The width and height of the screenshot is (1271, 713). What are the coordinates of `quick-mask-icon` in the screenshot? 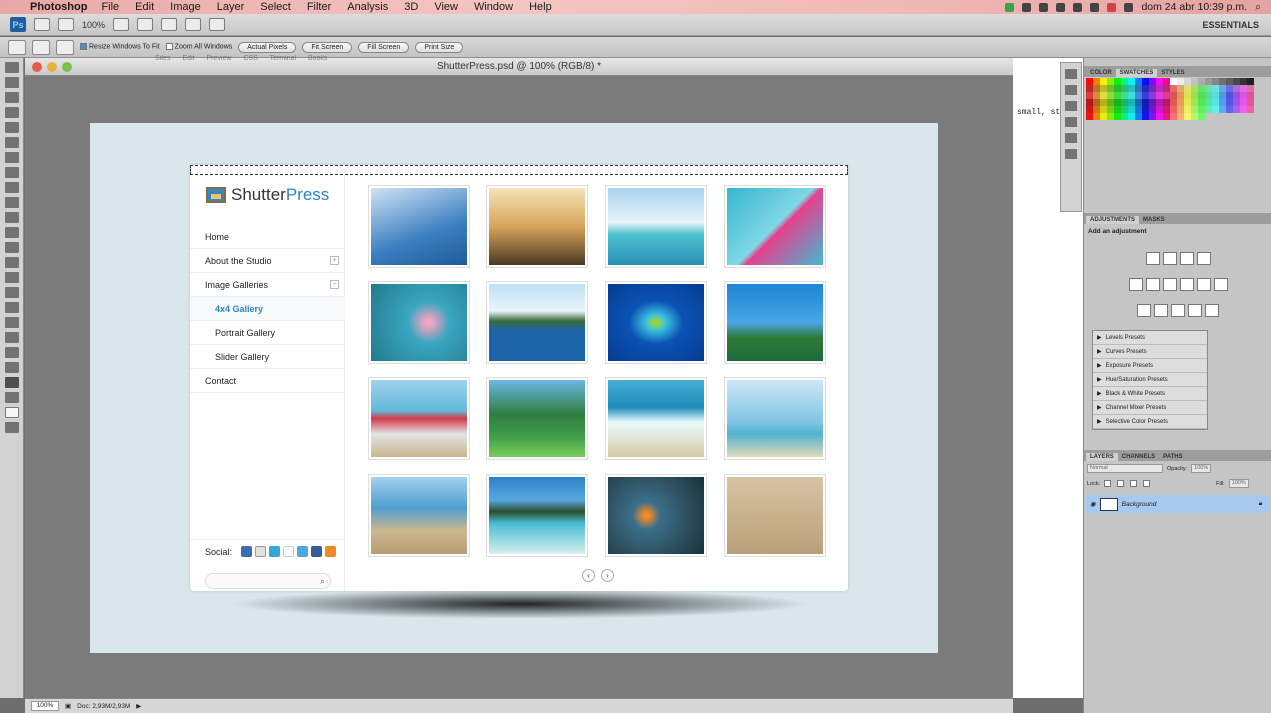 It's located at (12, 427).